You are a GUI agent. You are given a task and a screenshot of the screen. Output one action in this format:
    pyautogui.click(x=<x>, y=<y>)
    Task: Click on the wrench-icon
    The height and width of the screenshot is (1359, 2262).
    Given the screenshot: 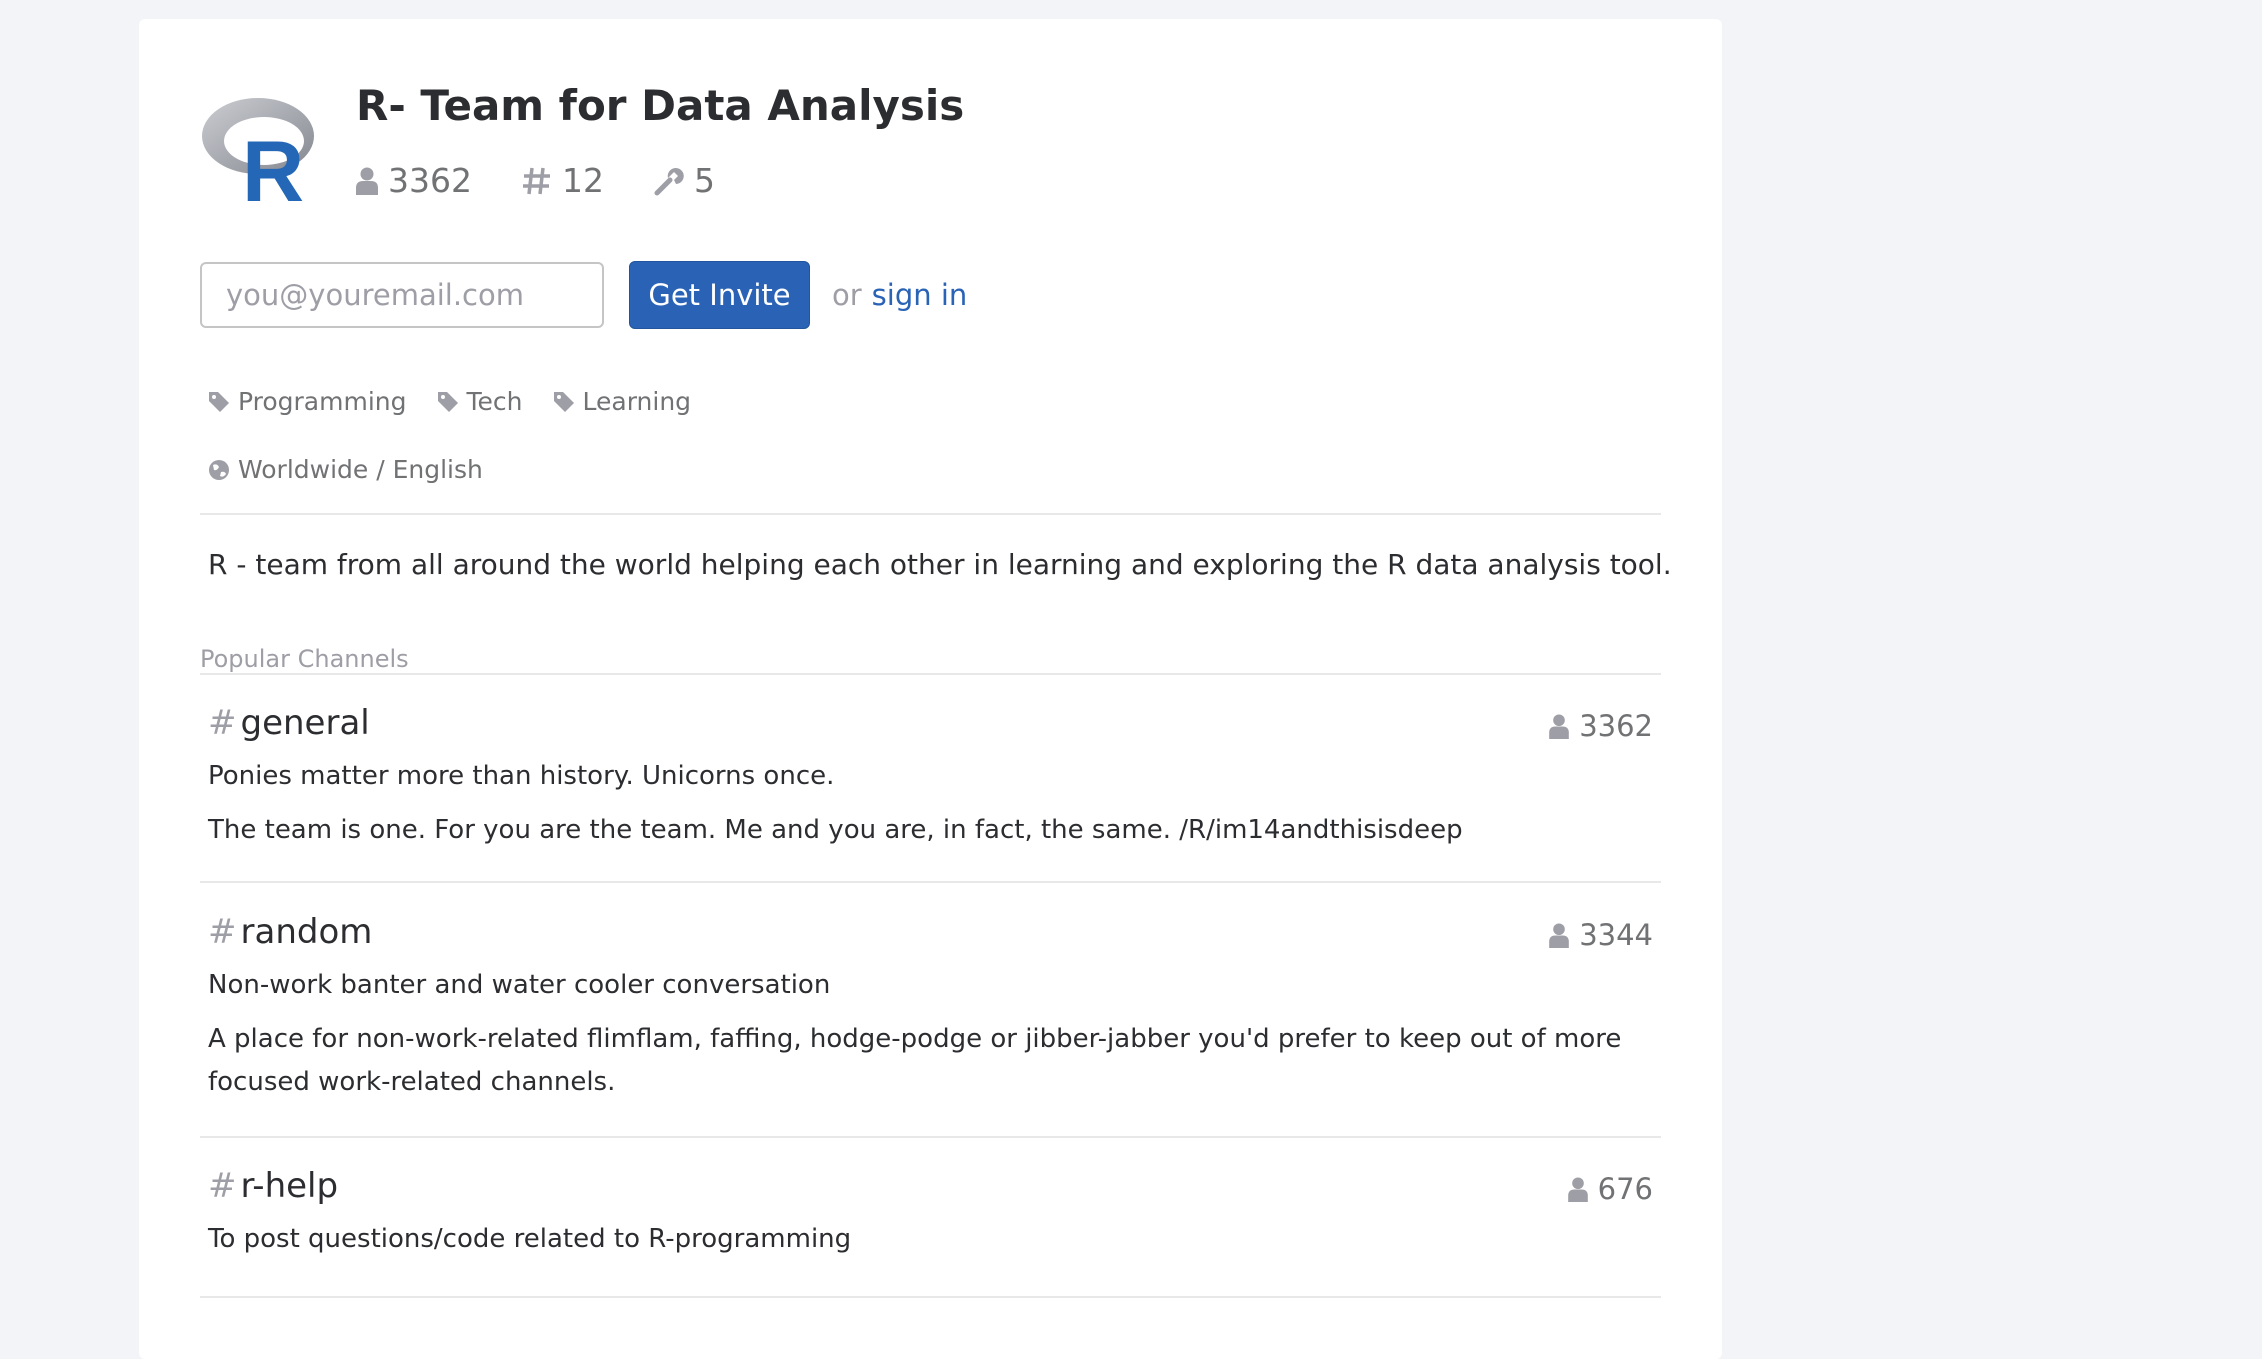 What is the action you would take?
    pyautogui.click(x=669, y=181)
    